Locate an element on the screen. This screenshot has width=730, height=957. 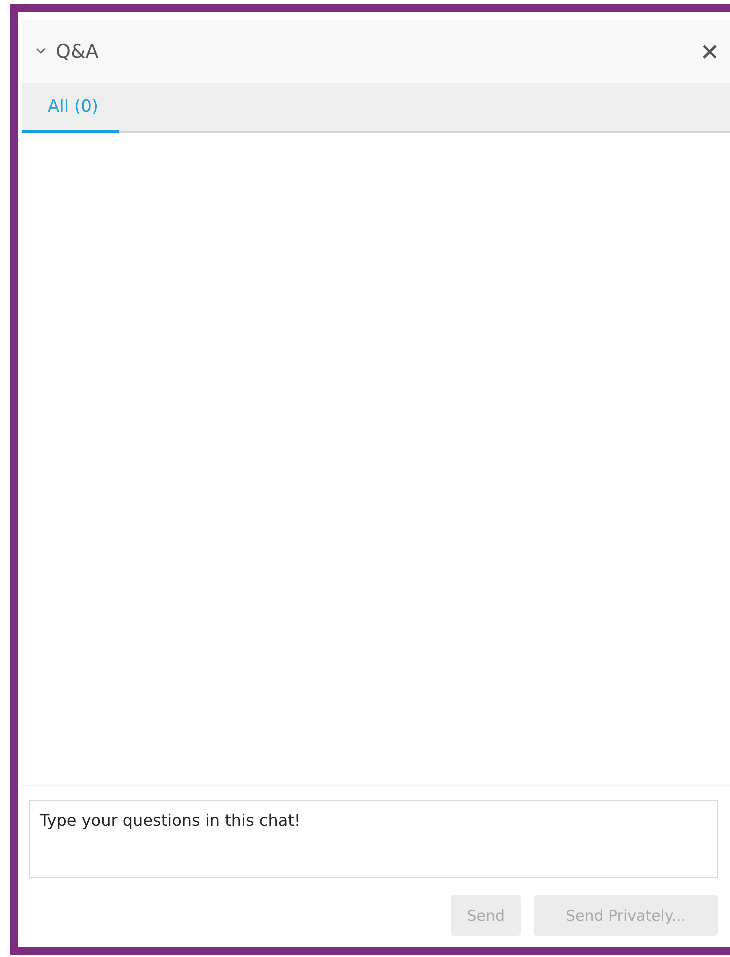
tab: All (0) is located at coordinates (70, 108).